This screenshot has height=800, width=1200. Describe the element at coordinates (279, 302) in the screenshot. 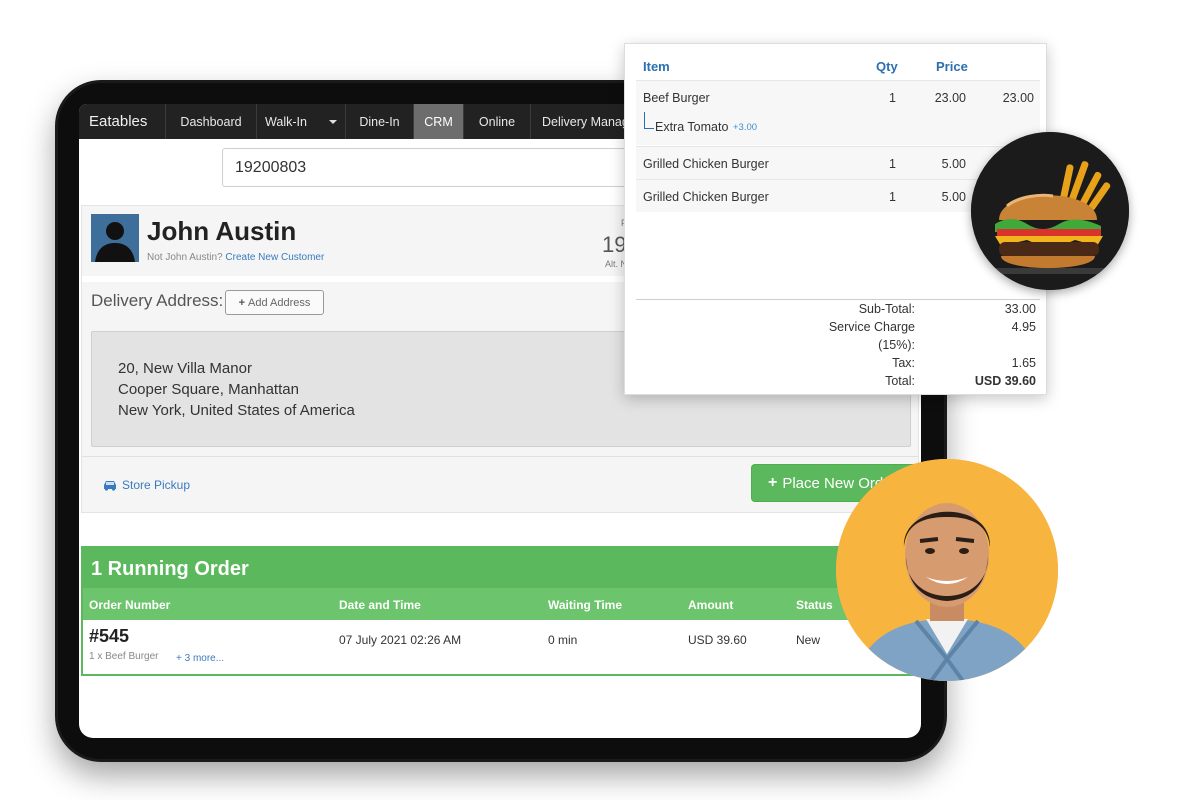

I see `add-address-label: Add Address` at that location.